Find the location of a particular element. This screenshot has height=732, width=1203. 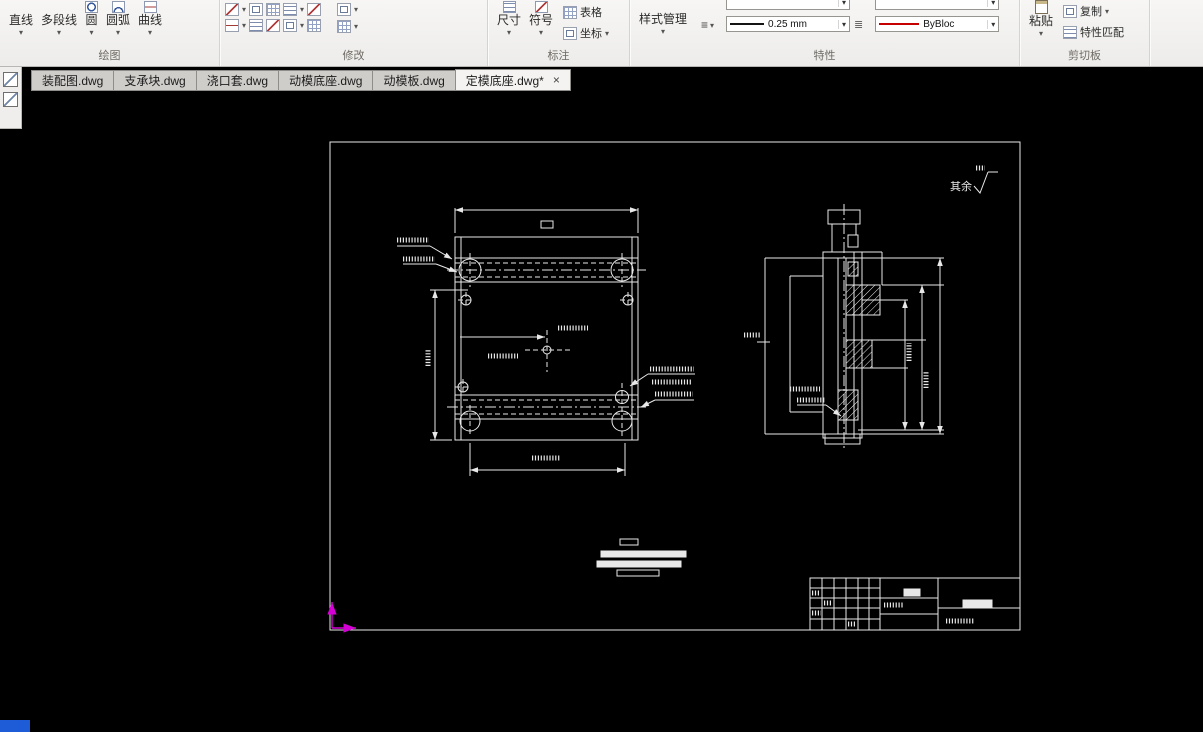

plan-view-geometry is located at coordinates (546, 341).